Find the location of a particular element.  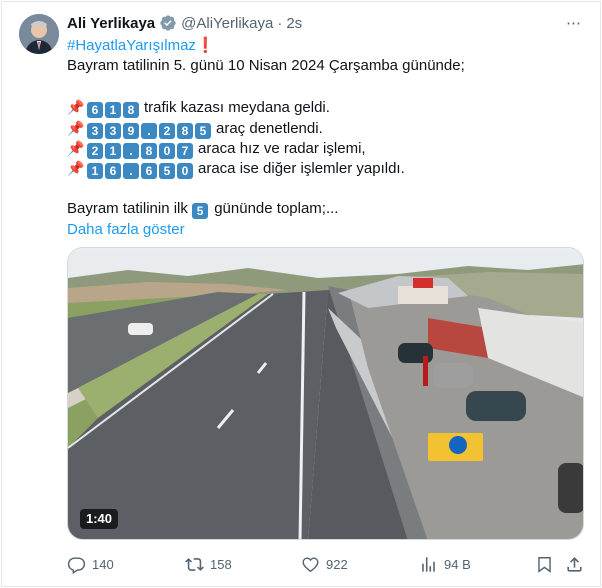

stat-text: araç denetlendi. is located at coordinates (269, 128).